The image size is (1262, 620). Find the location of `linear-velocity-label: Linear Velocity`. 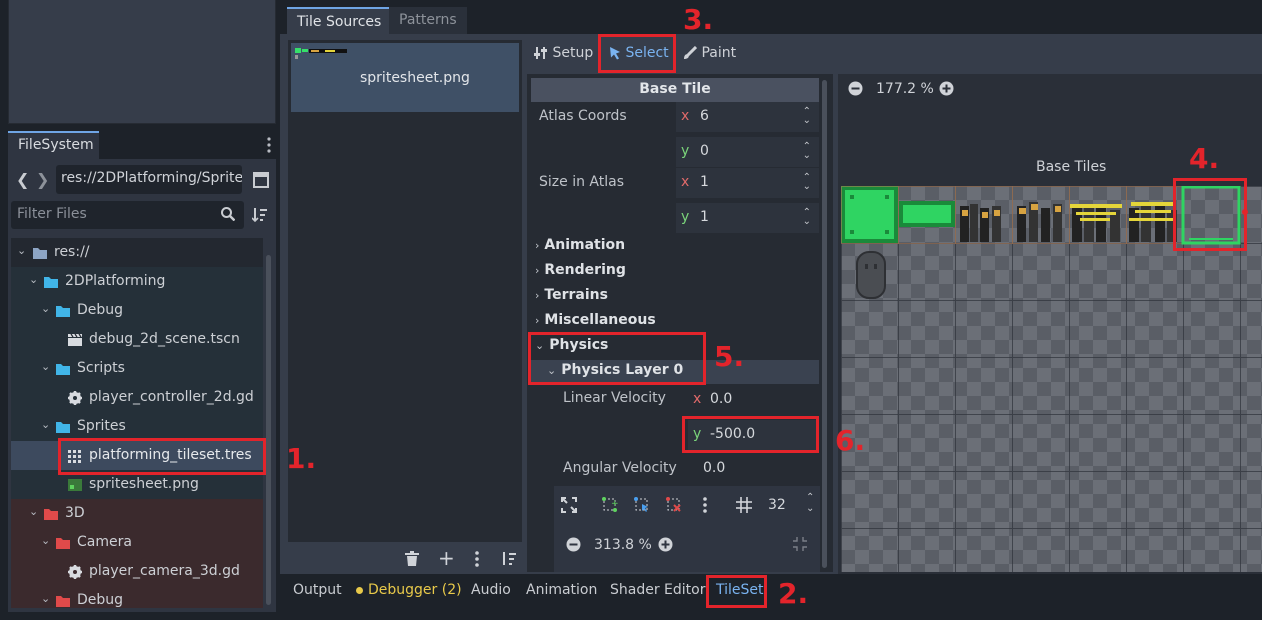

linear-velocity-label: Linear Velocity is located at coordinates (614, 398).